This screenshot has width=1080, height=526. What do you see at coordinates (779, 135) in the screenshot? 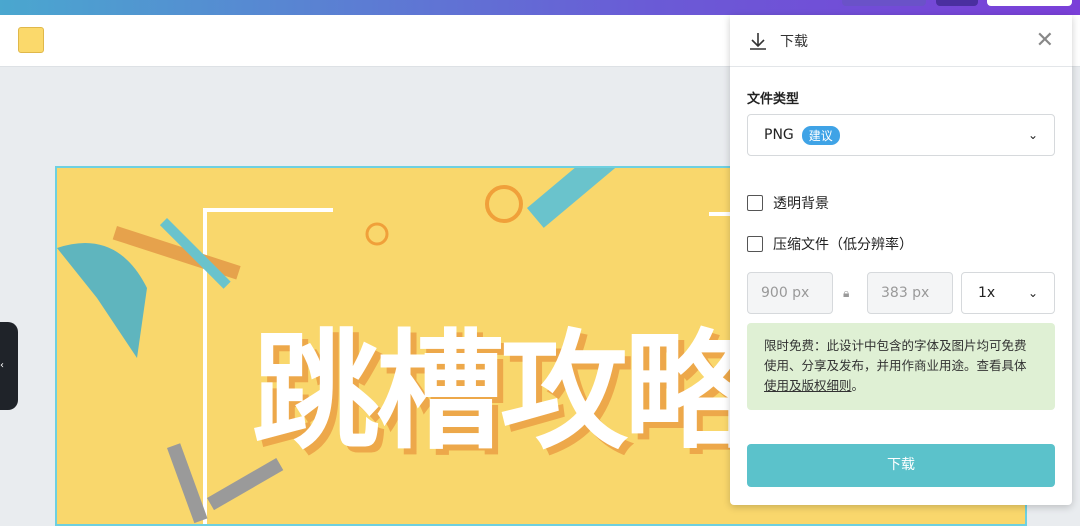
I see `file-type-value: PNG` at bounding box center [779, 135].